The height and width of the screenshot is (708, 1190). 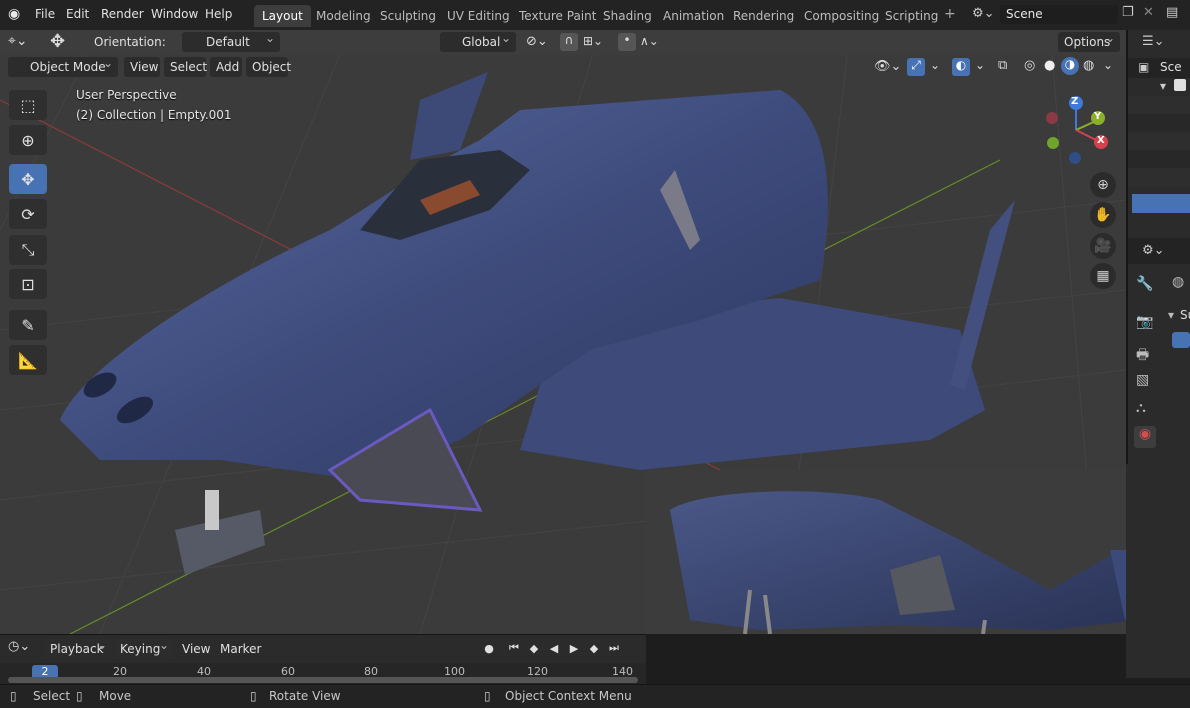 I want to click on orientation-label: Orientation:, so click(x=130, y=42).